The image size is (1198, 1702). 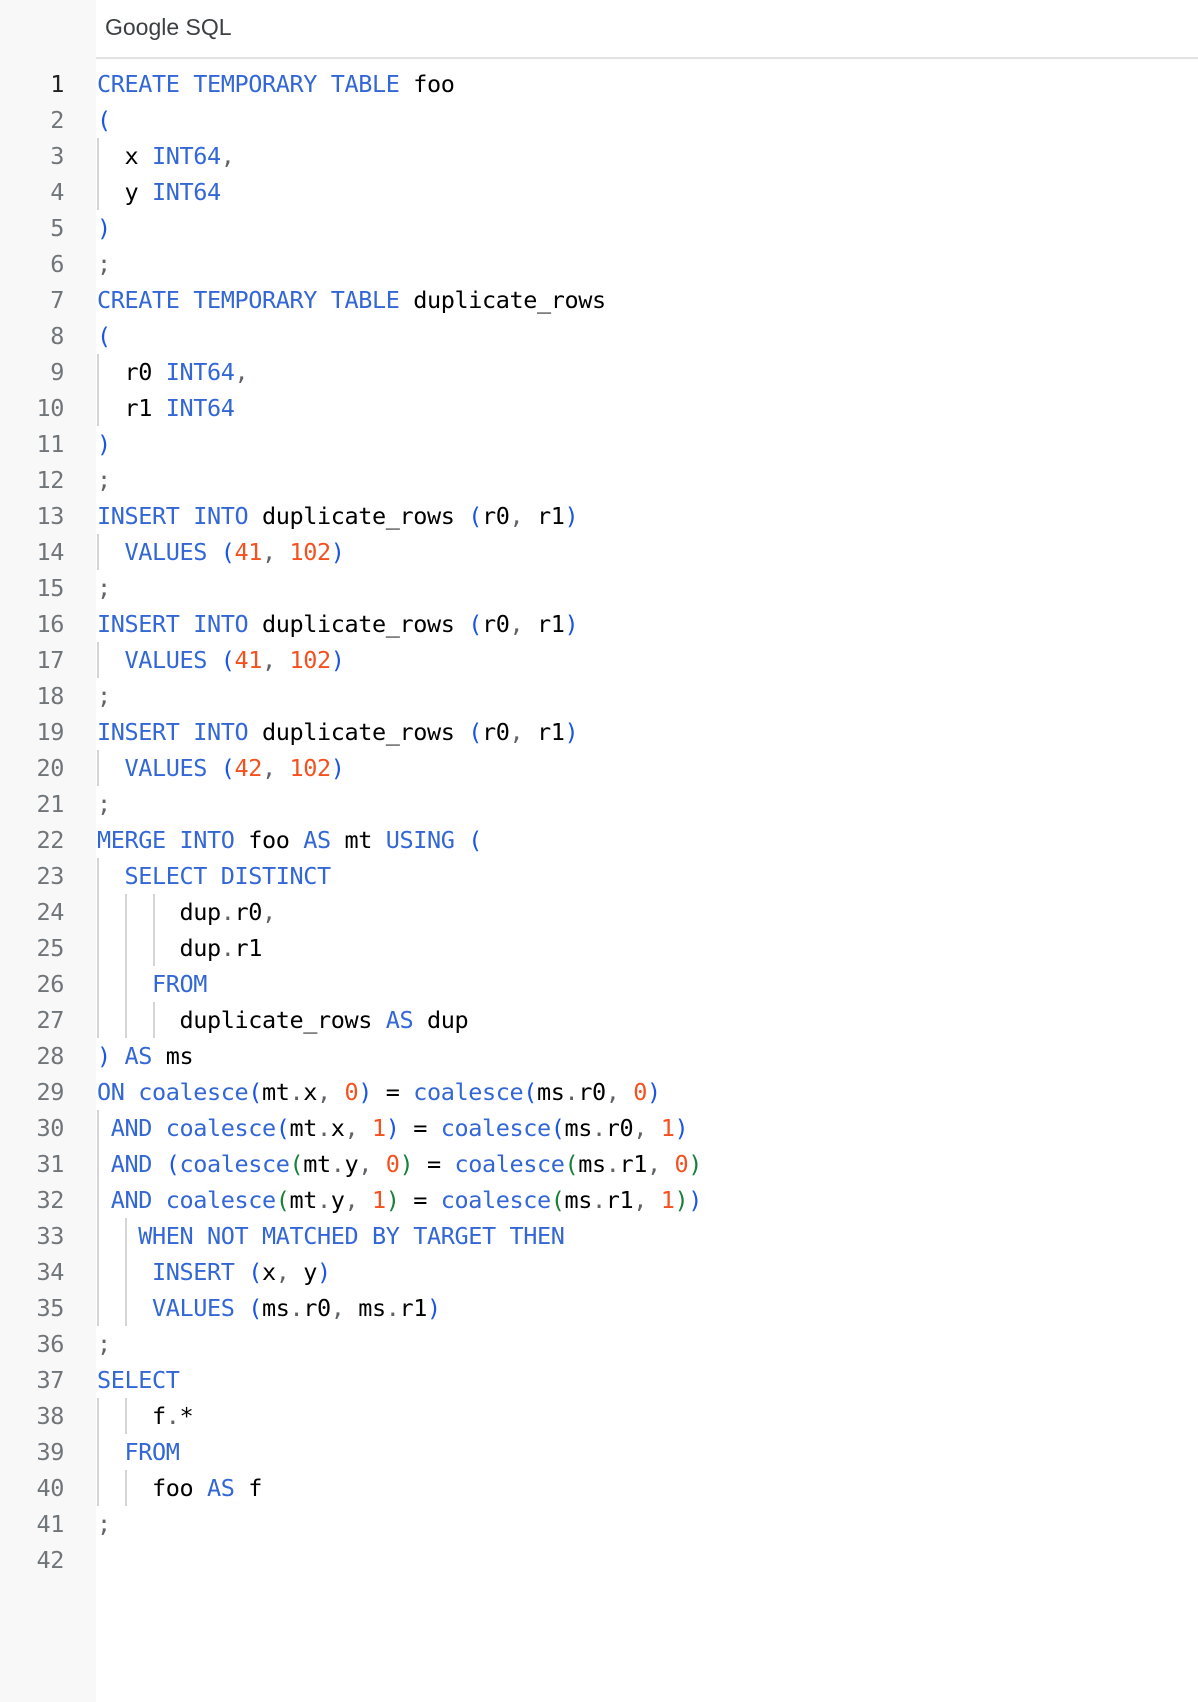 I want to click on number-token: 1, so click(x=378, y=1200).